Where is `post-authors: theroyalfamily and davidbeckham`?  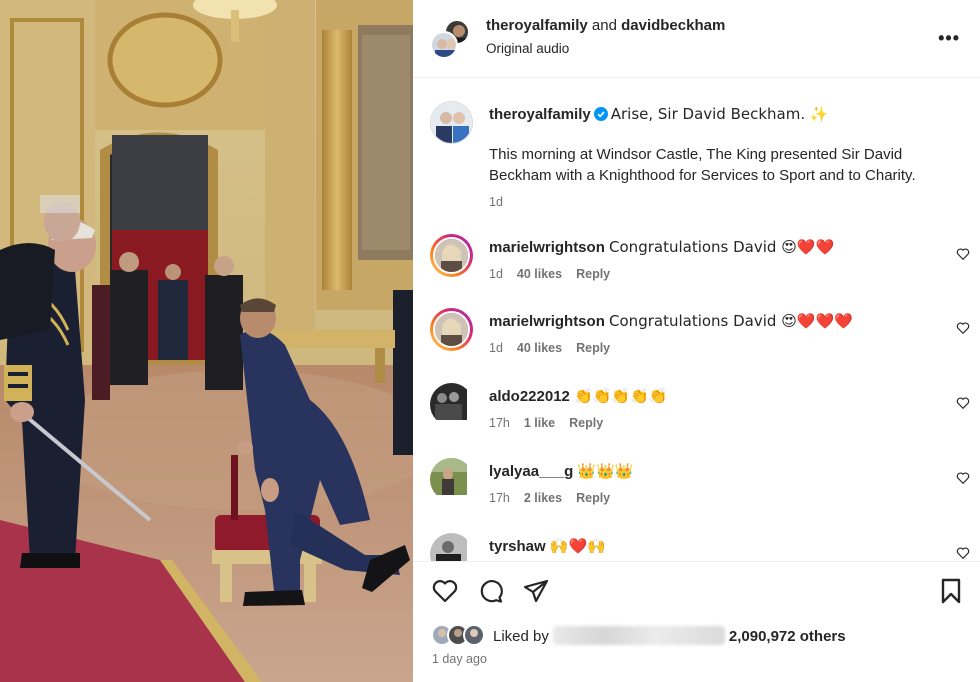
post-authors: theroyalfamily and davidbeckham is located at coordinates (605, 25).